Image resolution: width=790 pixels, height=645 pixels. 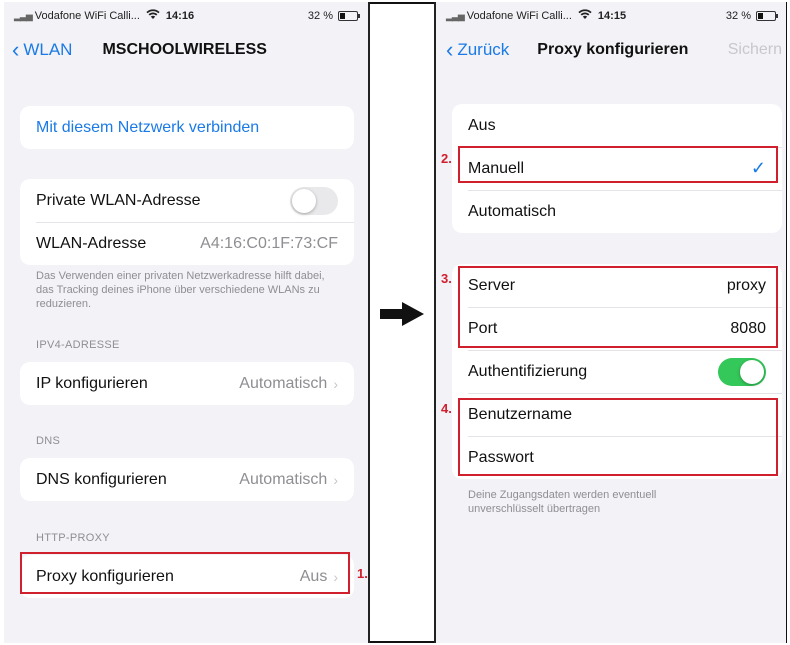 I want to click on clock: 14:15, so click(x=612, y=16).